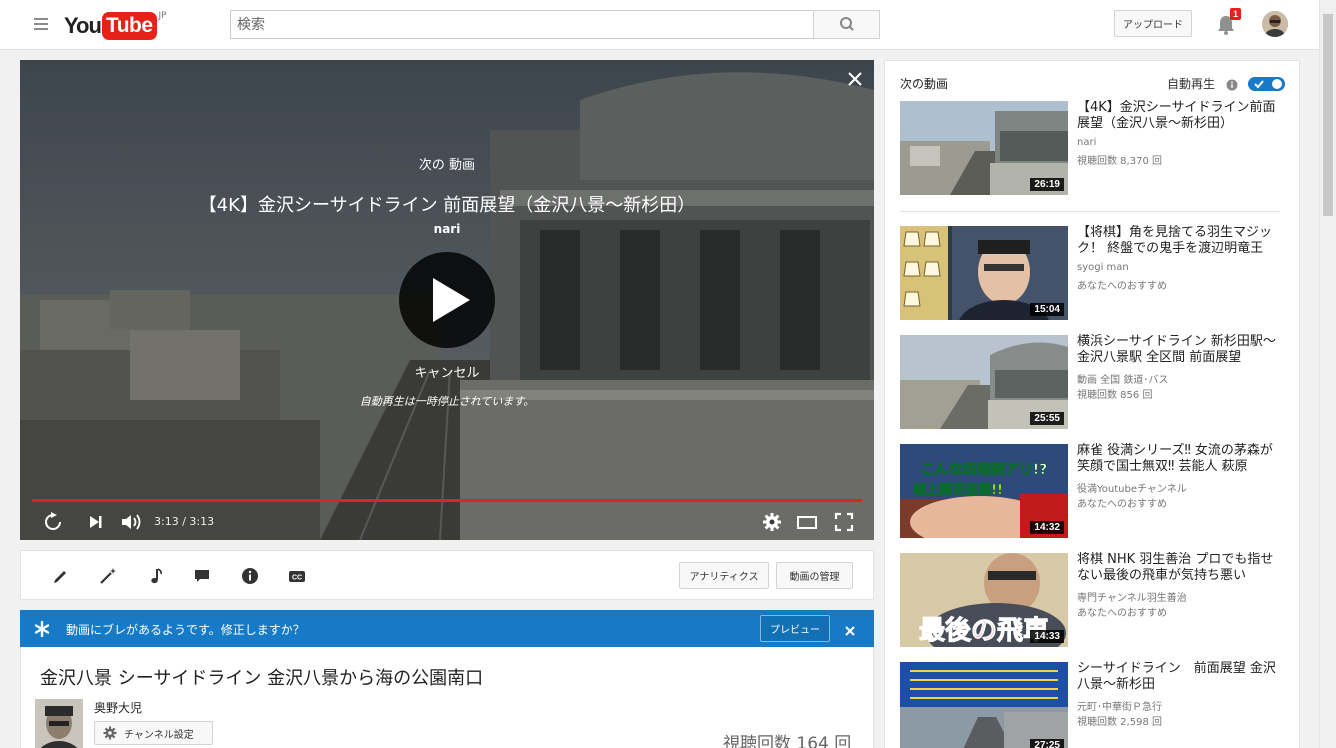  What do you see at coordinates (1119, 161) in the screenshot?
I see `video-meta: 視聴回数 8,370 回` at bounding box center [1119, 161].